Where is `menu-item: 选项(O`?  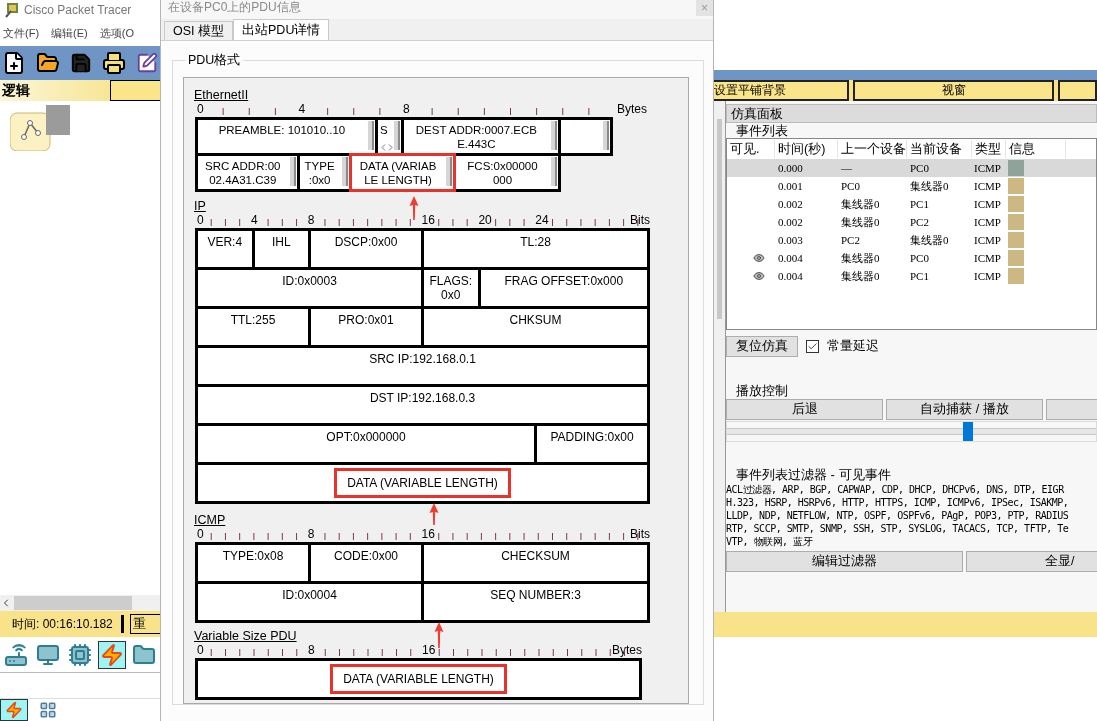 menu-item: 选项(O is located at coordinates (116, 33).